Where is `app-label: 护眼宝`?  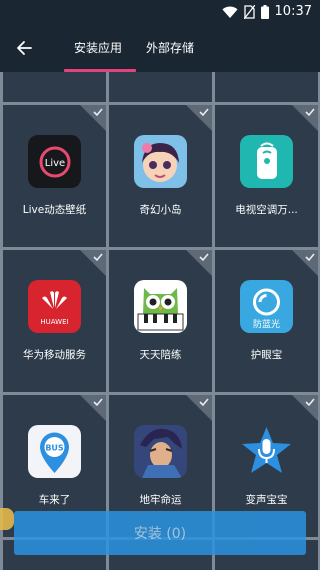 app-label: 护眼宝 is located at coordinates (266, 355).